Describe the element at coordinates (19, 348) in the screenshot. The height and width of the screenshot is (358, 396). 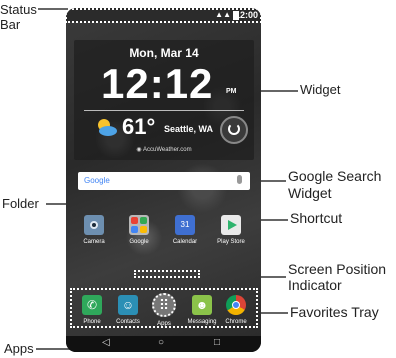
I see `callout-apps: Apps` at that location.